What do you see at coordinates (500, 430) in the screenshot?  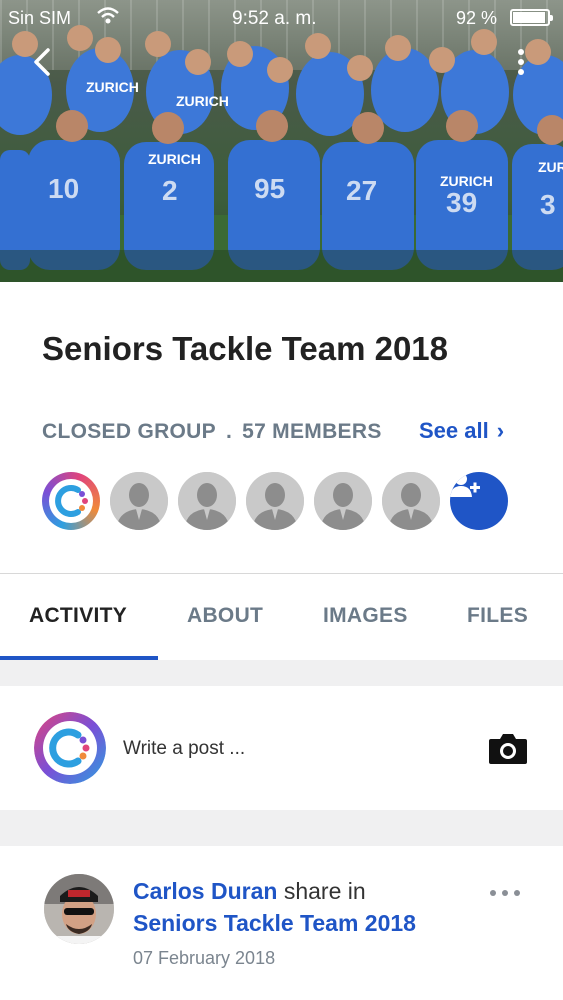 I see `chevron-right-icon: ›` at bounding box center [500, 430].